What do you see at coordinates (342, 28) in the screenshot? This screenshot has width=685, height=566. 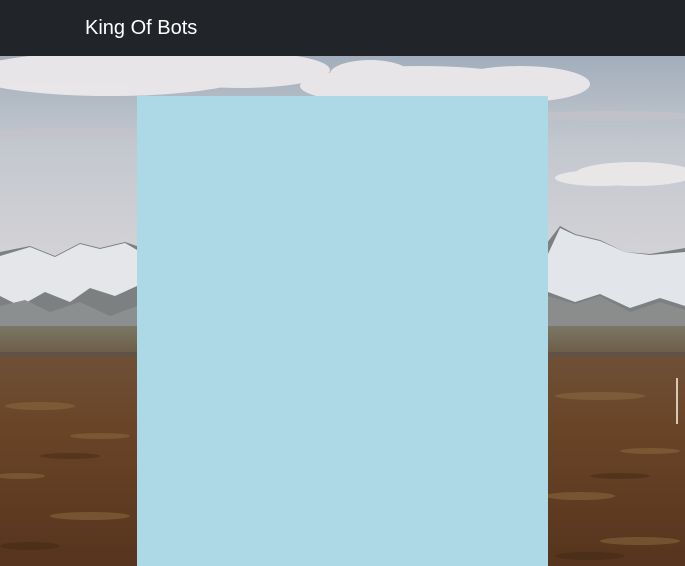 I see `top-navbar: King Of Bots` at bounding box center [342, 28].